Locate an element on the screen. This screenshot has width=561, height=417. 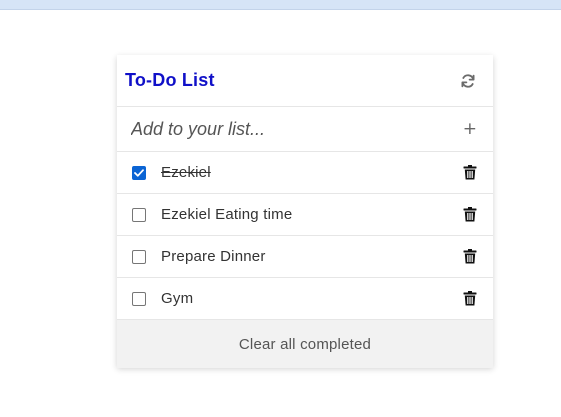
task-row: Prepare Dinner is located at coordinates (305, 257).